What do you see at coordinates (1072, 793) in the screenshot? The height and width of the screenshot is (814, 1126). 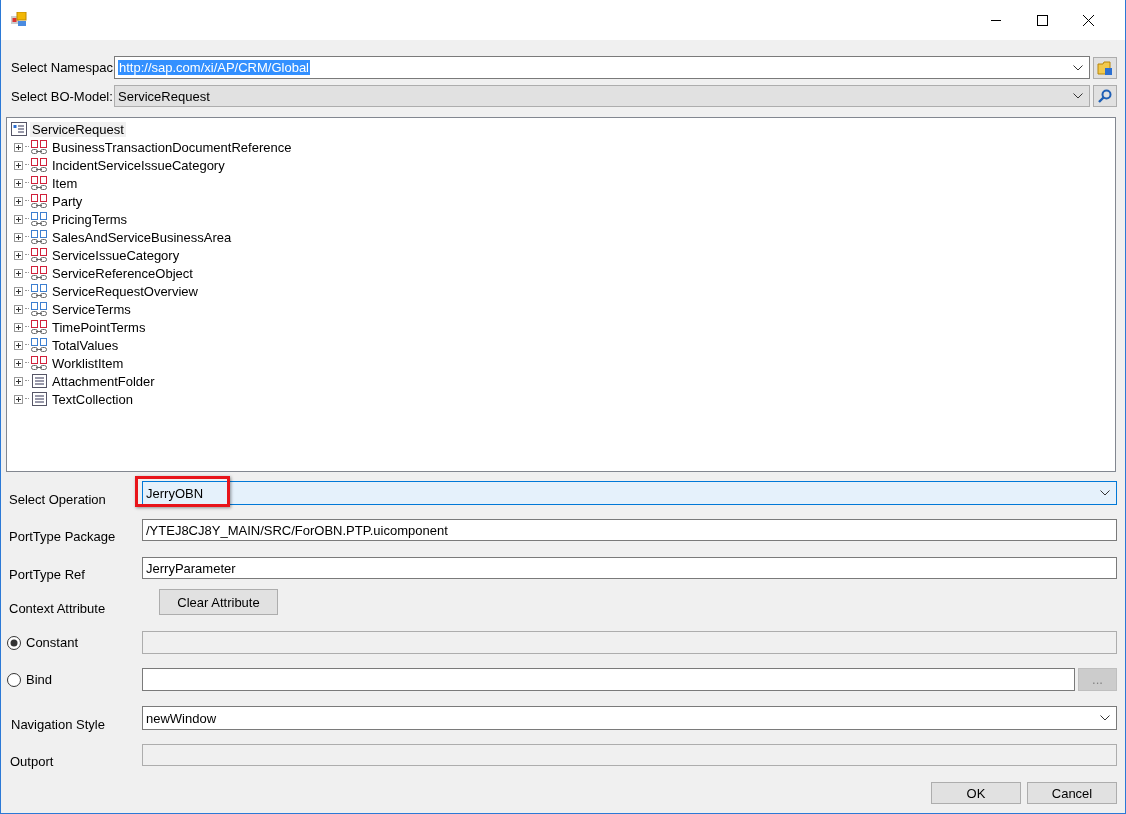 I see `dialog-button: Cancel` at bounding box center [1072, 793].